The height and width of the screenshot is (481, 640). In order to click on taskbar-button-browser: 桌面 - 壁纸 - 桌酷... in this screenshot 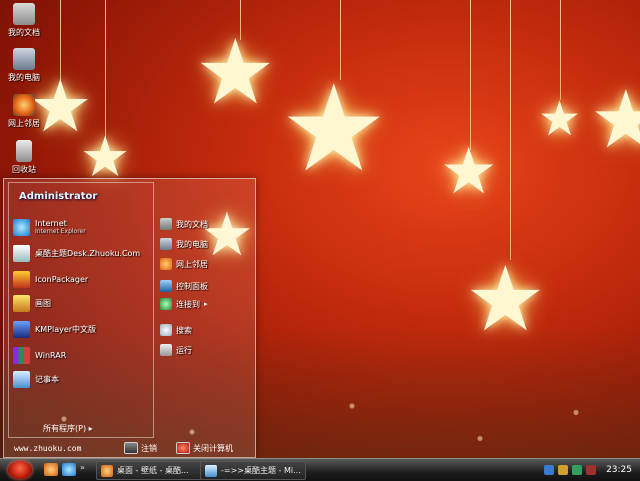, I will do `click(149, 470)`.